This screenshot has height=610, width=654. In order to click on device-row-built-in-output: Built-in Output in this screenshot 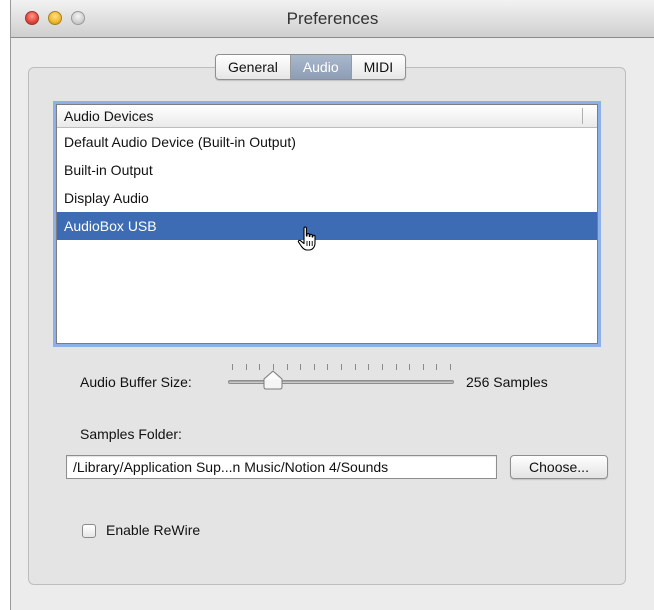, I will do `click(327, 170)`.